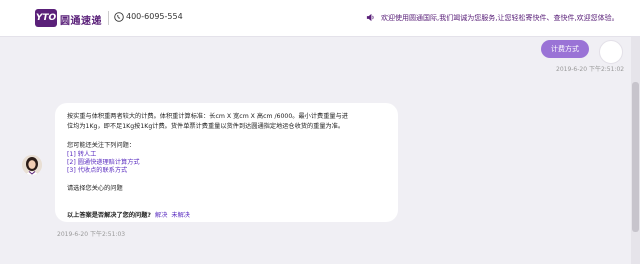  Describe the element at coordinates (500, 18) in the screenshot. I see `welcome-notice: 欢迎使用圆通国际,我们竭诚为您服务,让您轻松寄快件、查快件,欢迎您体验。` at that location.